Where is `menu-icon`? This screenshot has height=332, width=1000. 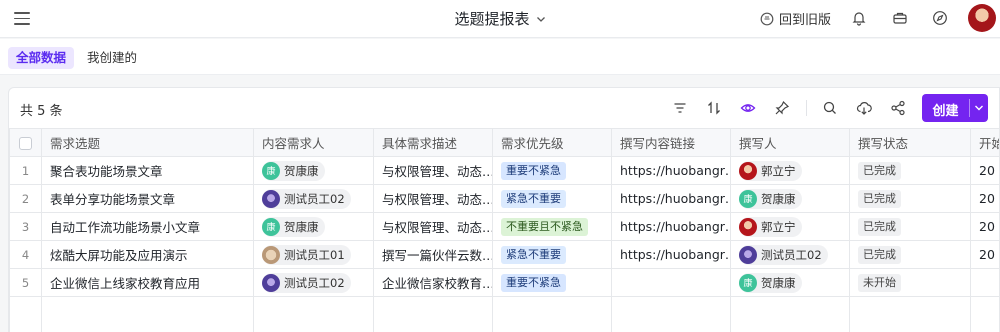
menu-icon is located at coordinates (22, 19).